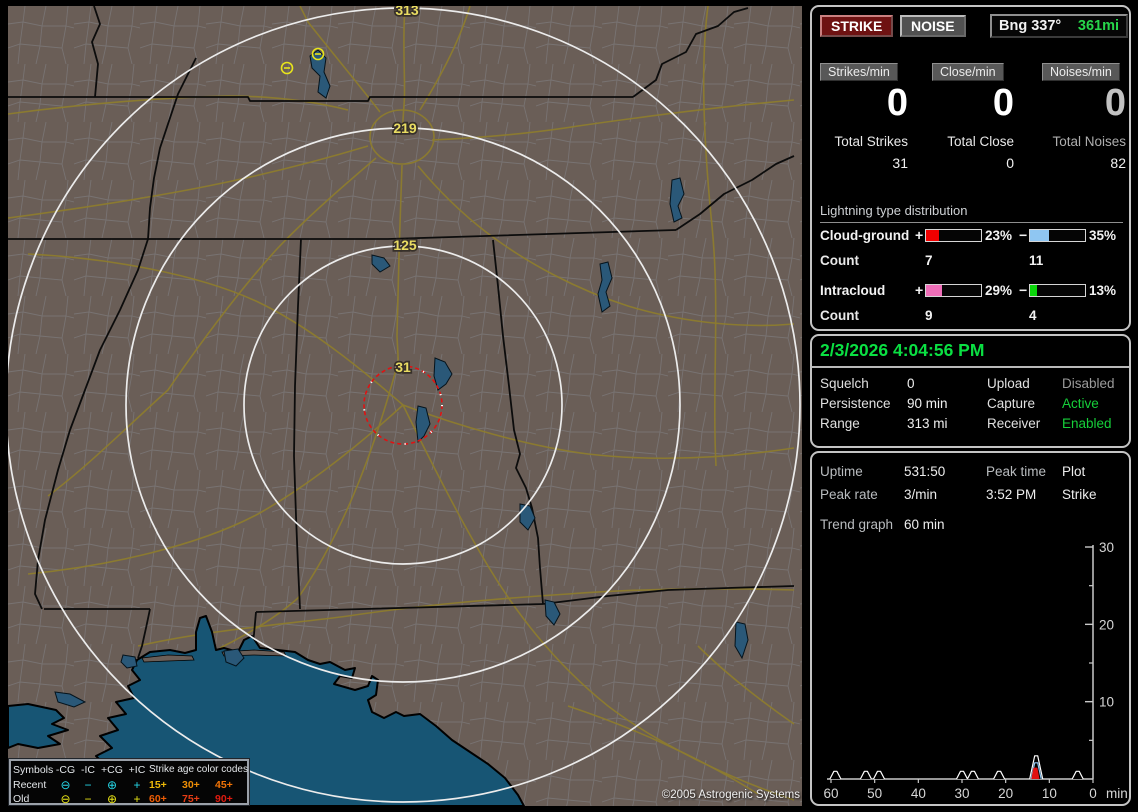 The width and height of the screenshot is (1138, 812). Describe the element at coordinates (1033, 315) in the screenshot. I see `ic-minus-count: 4` at that location.